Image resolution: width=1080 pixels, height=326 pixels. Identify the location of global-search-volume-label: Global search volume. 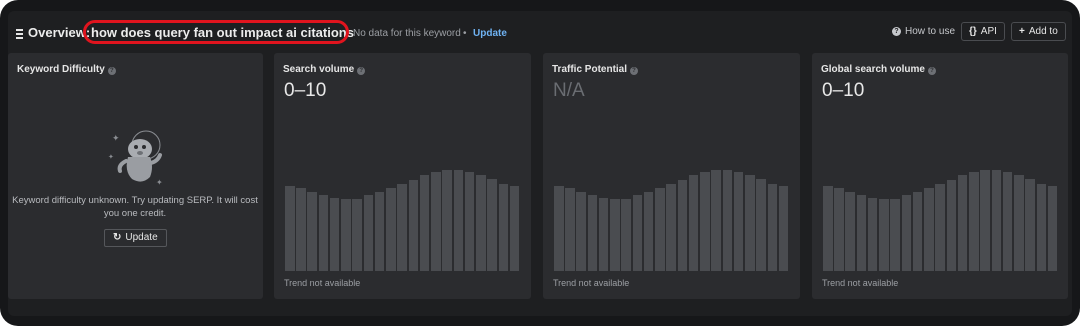
(873, 69).